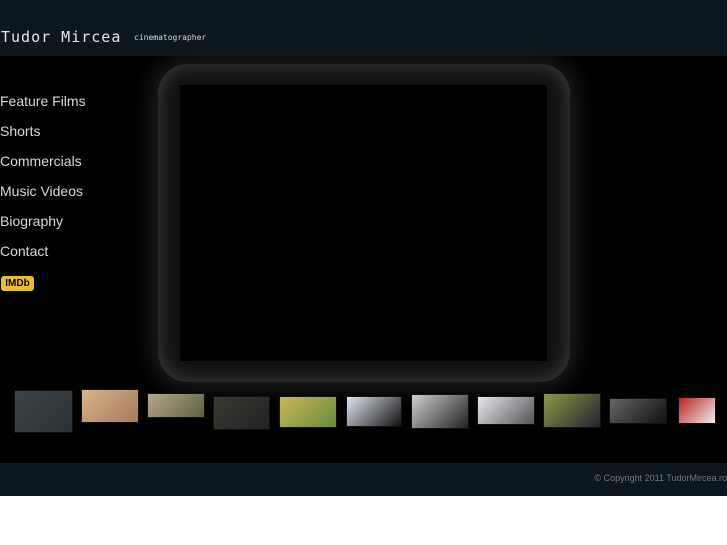 The image size is (727, 545). Describe the element at coordinates (17, 283) in the screenshot. I see `imdb-link: IMDb` at that location.